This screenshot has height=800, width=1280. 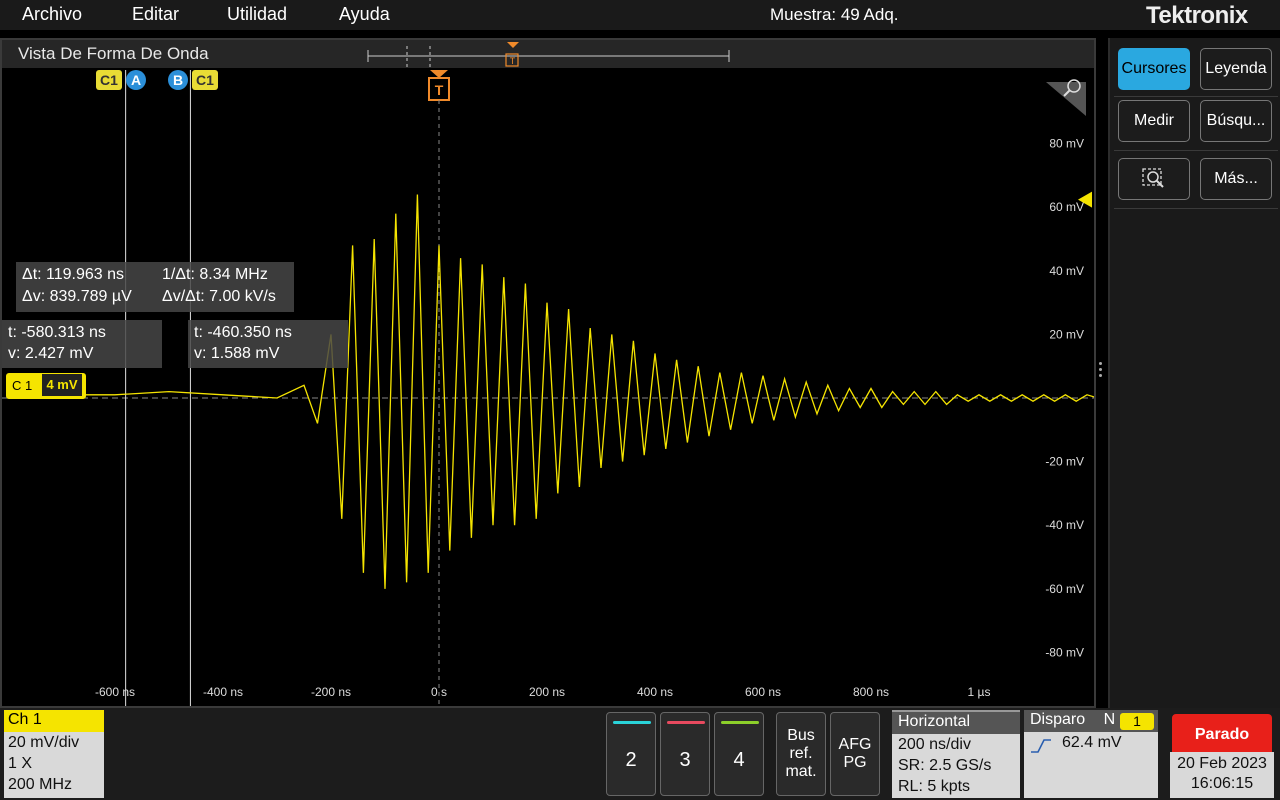 What do you see at coordinates (1197, 15) in the screenshot?
I see `brand-logo: Tektronix` at bounding box center [1197, 15].